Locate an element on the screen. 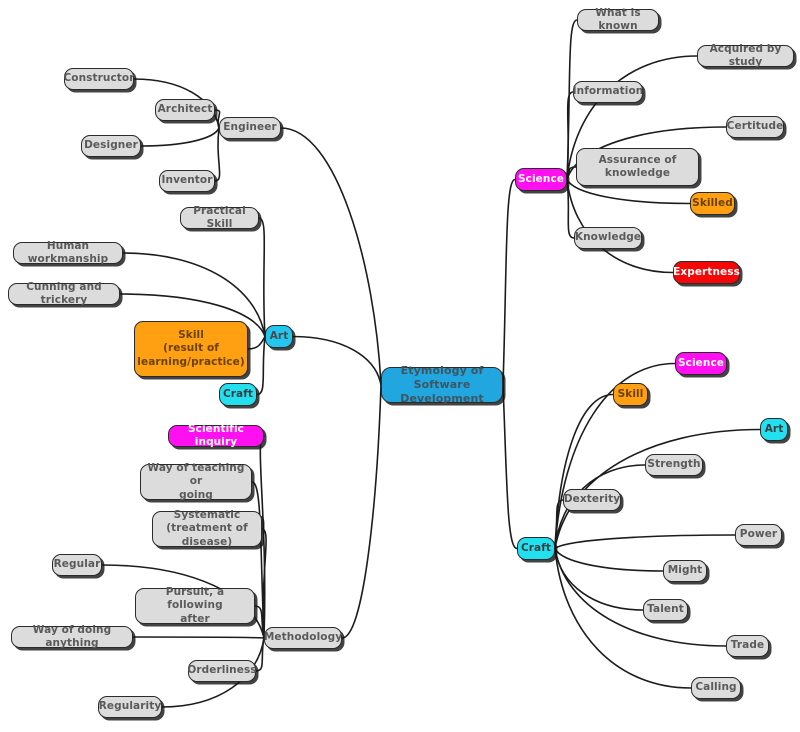  mindmap-node-designer: Designer is located at coordinates (111, 146).